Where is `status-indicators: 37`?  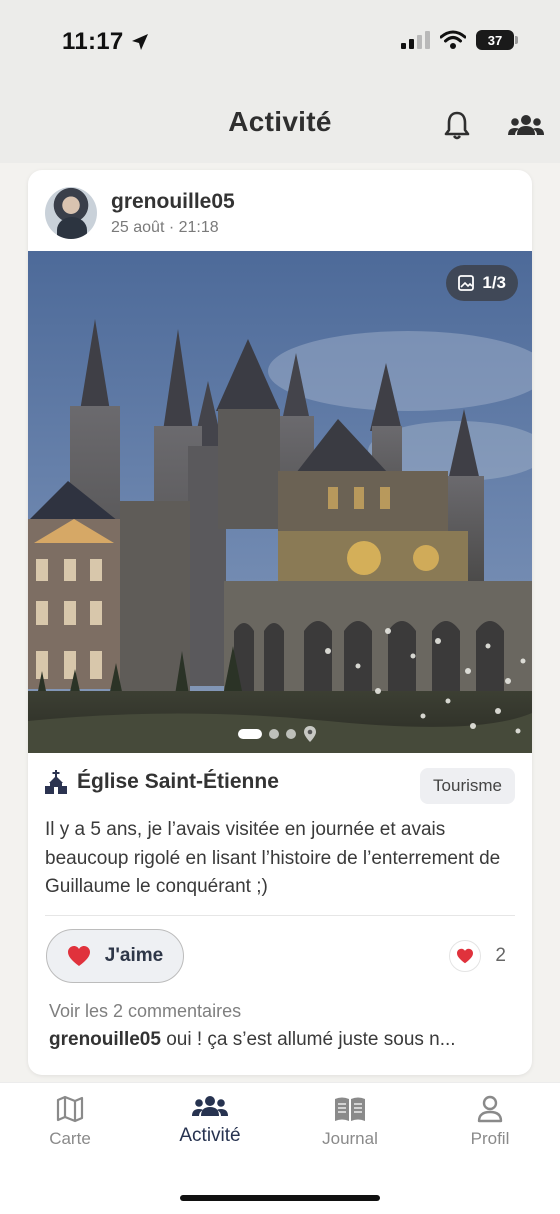
status-indicators: 37 is located at coordinates (459, 40).